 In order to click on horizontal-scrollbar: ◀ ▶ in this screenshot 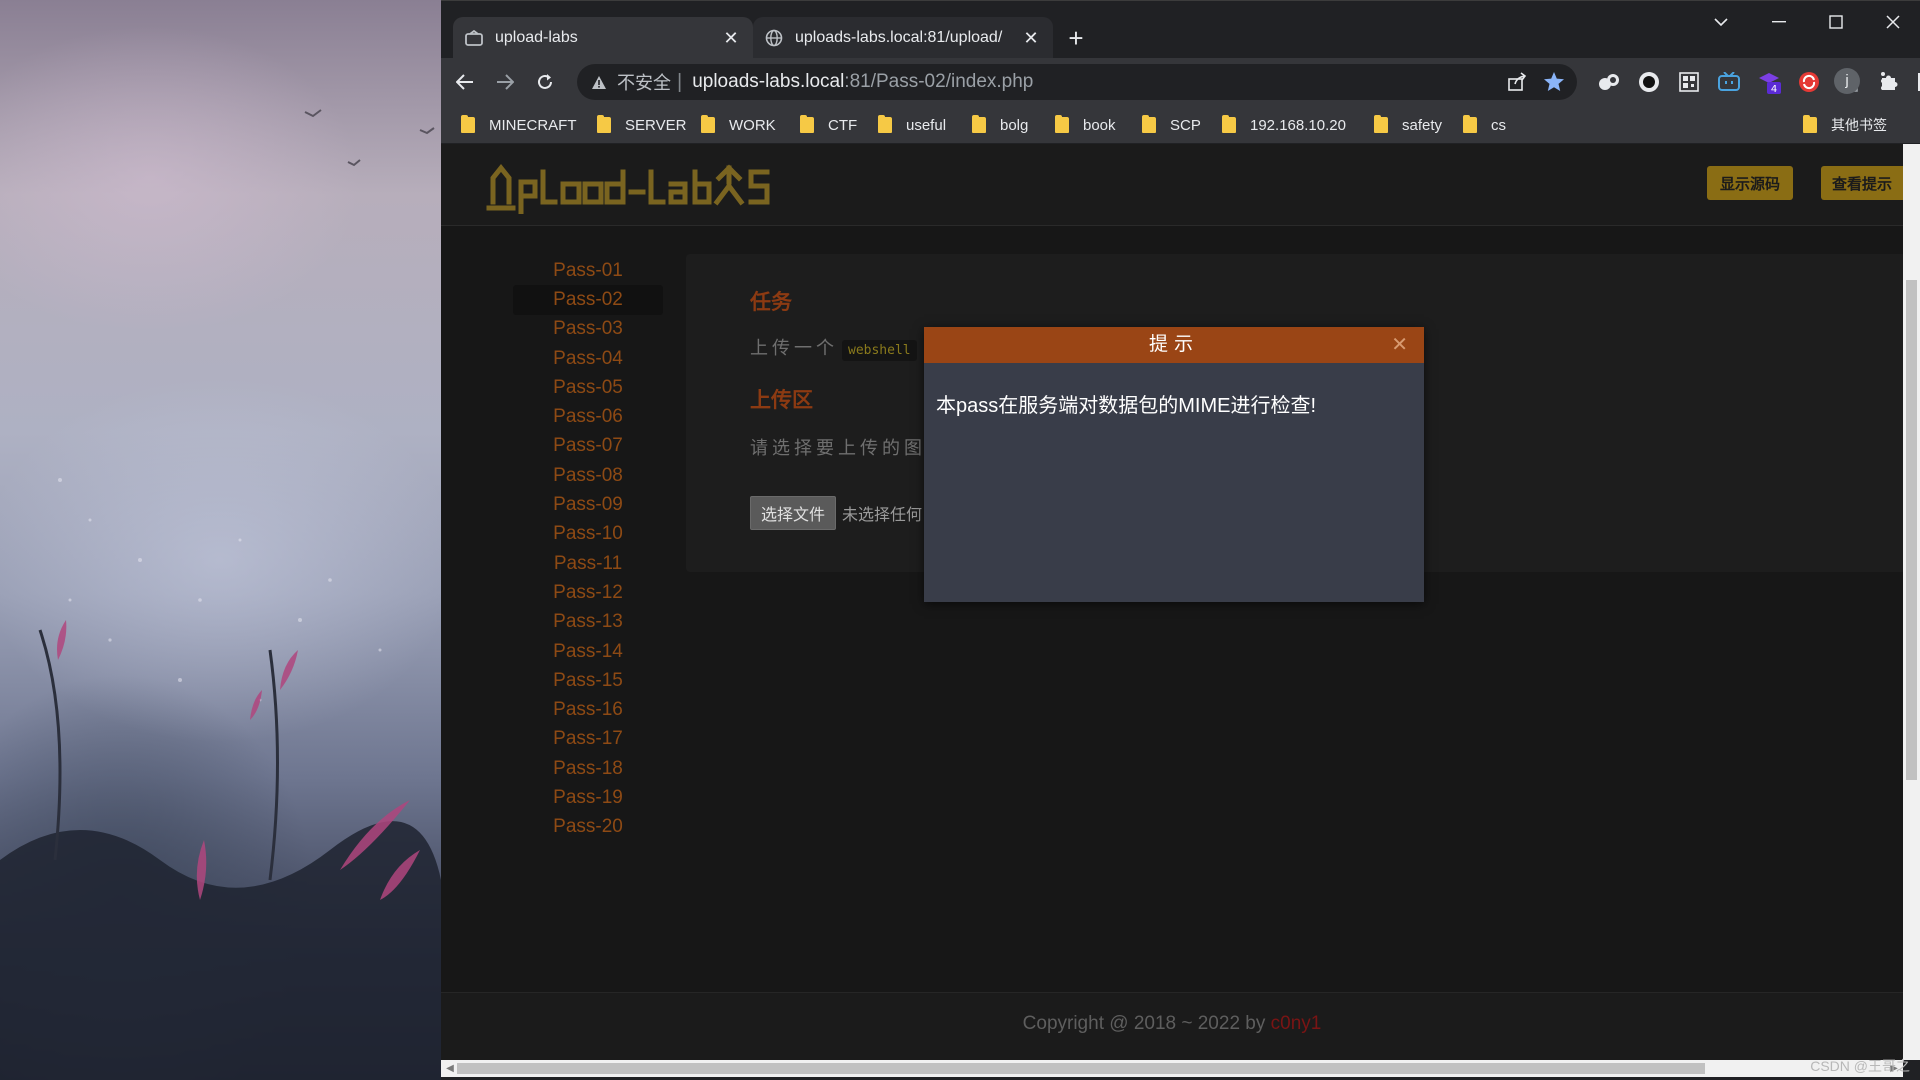, I will do `click(1172, 1068)`.